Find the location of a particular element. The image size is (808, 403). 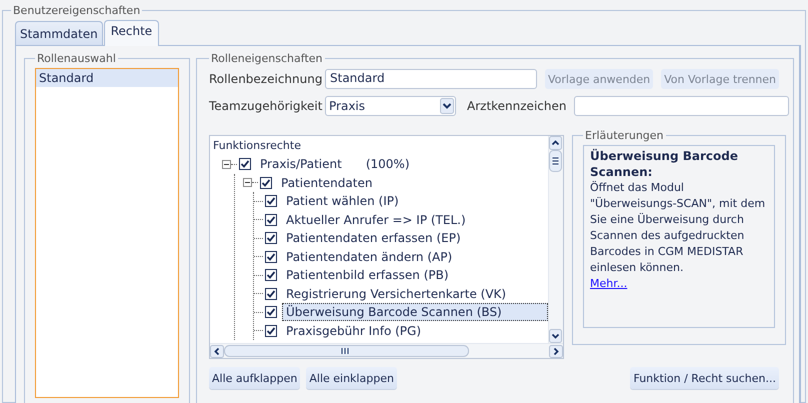

tree-item: Registrierung Versichertenkarte (VK) is located at coordinates (396, 293).